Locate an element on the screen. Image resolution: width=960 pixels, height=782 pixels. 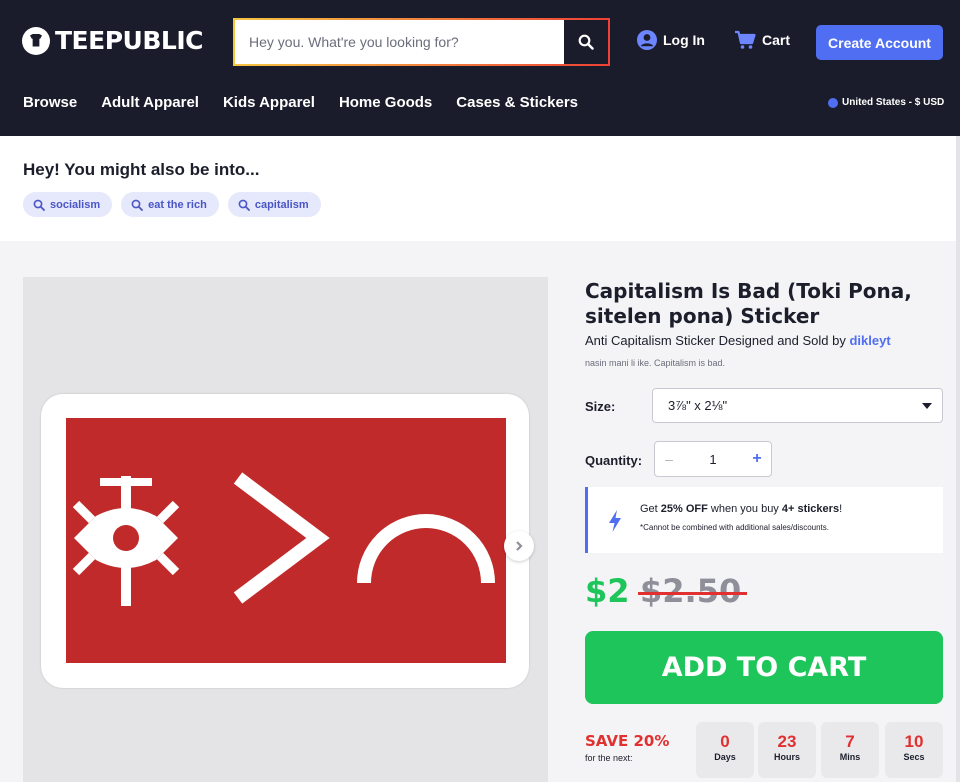
cart-link: Cart is located at coordinates (762, 40).